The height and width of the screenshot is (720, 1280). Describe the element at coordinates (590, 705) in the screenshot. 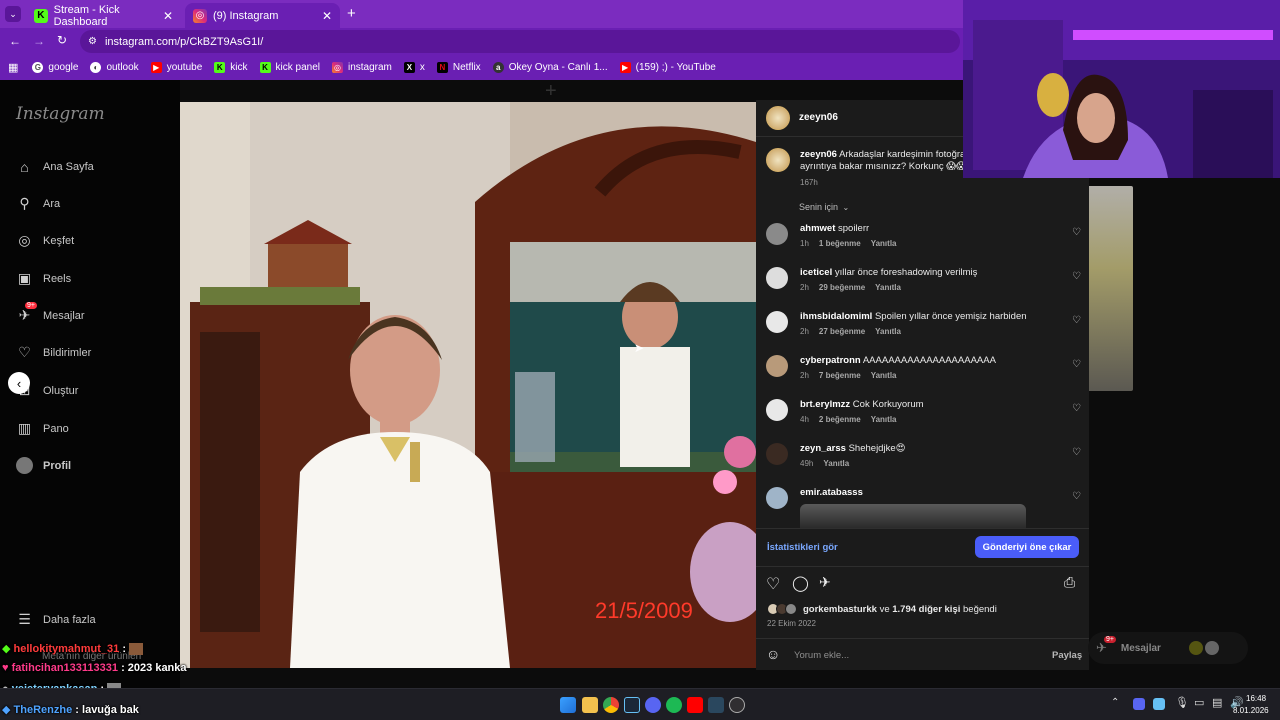

I see `file-explorer-icon` at that location.